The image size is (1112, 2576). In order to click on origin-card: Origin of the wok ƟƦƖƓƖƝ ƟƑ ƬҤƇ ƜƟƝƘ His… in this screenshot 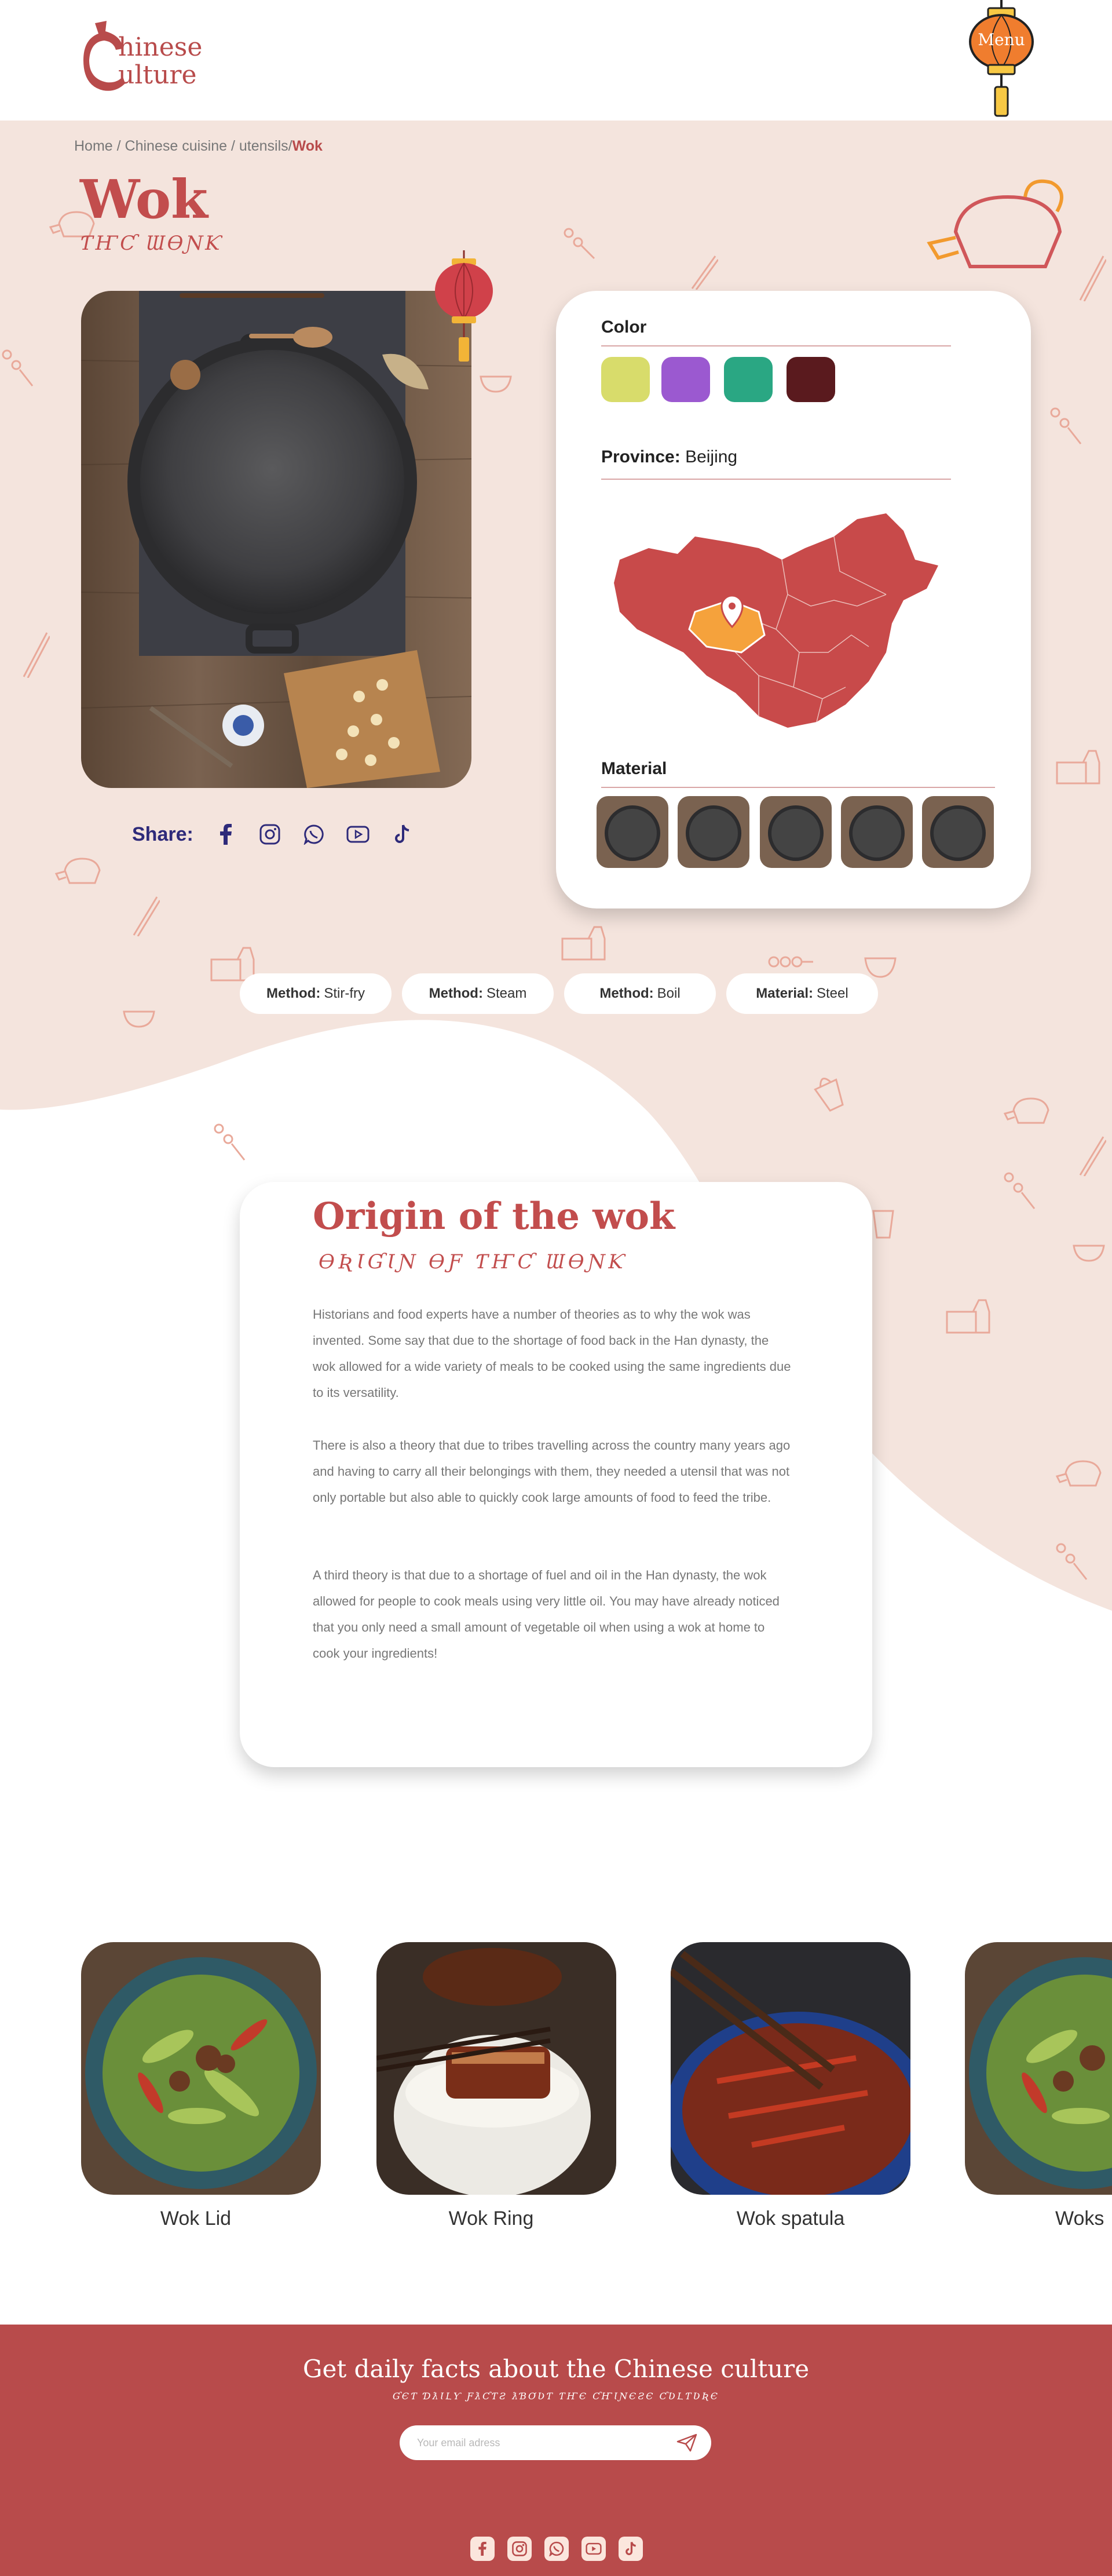, I will do `click(556, 1474)`.